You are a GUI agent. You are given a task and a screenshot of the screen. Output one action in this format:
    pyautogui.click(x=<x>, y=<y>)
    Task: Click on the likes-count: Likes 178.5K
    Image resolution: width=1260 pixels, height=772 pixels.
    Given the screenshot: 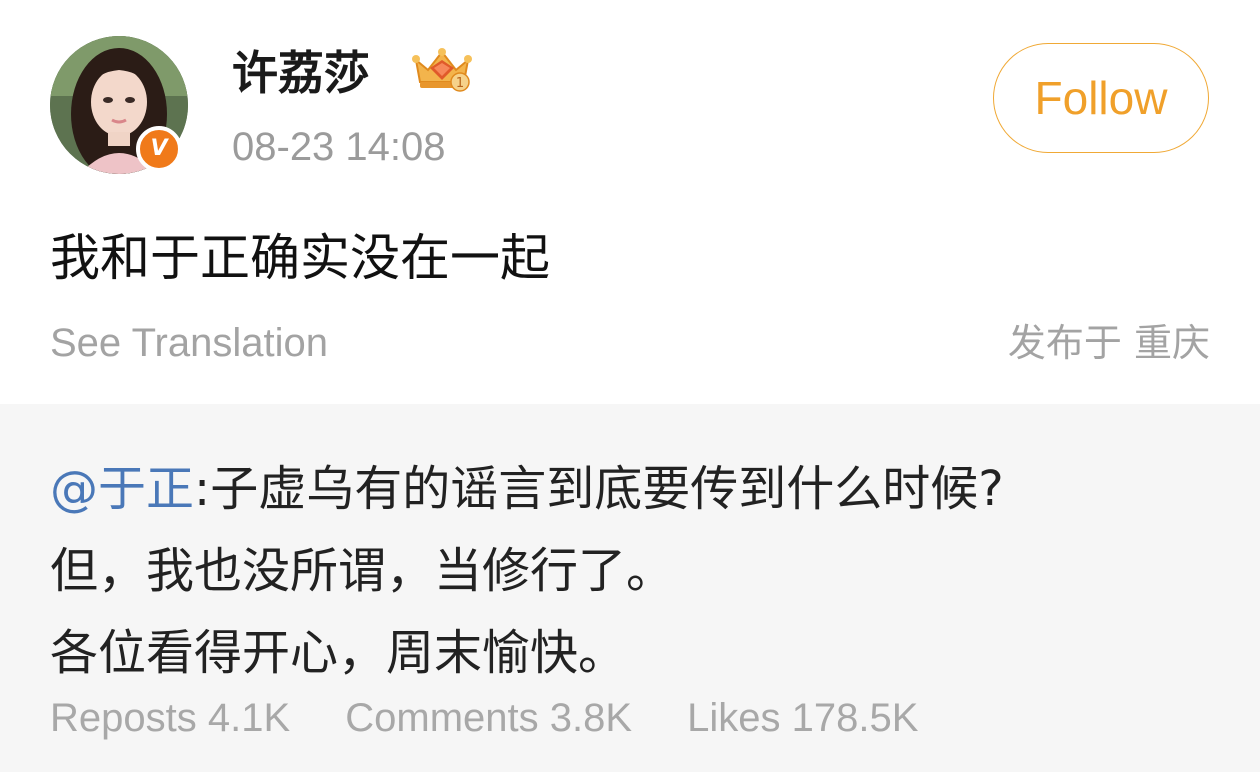 What is the action you would take?
    pyautogui.click(x=802, y=718)
    